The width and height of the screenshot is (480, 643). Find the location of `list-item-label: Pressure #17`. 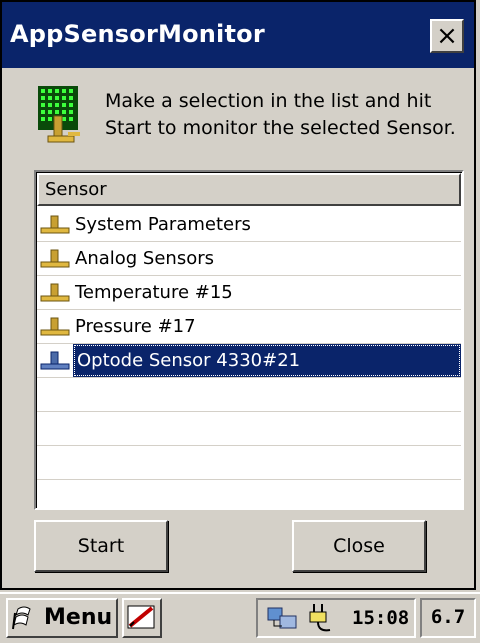

list-item-label: Pressure #17 is located at coordinates (135, 326).